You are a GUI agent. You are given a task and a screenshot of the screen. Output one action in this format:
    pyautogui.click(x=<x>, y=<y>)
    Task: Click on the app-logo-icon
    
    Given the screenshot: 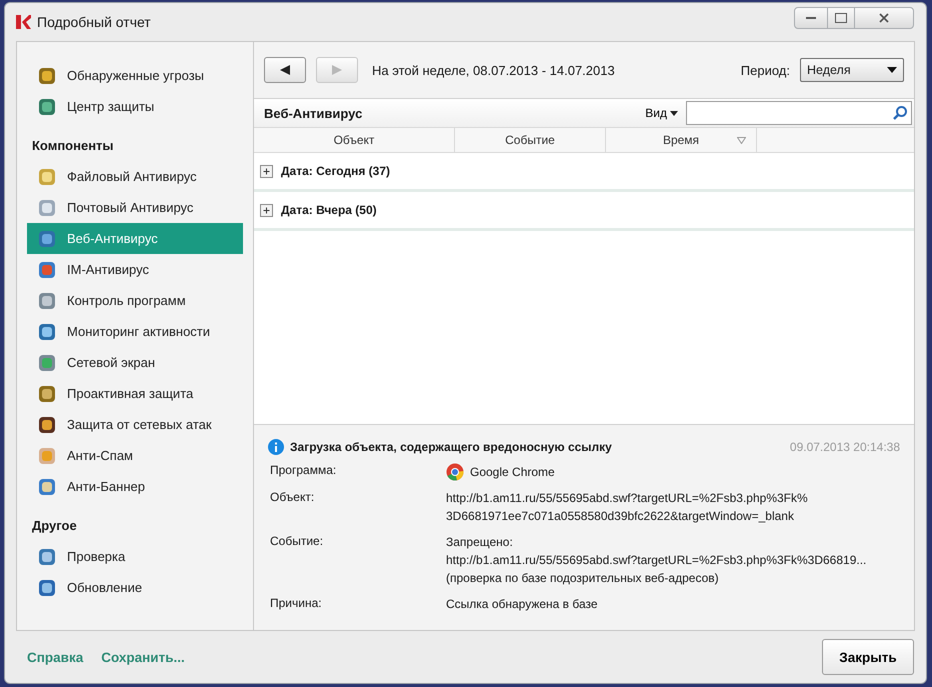 What is the action you would take?
    pyautogui.click(x=23, y=22)
    